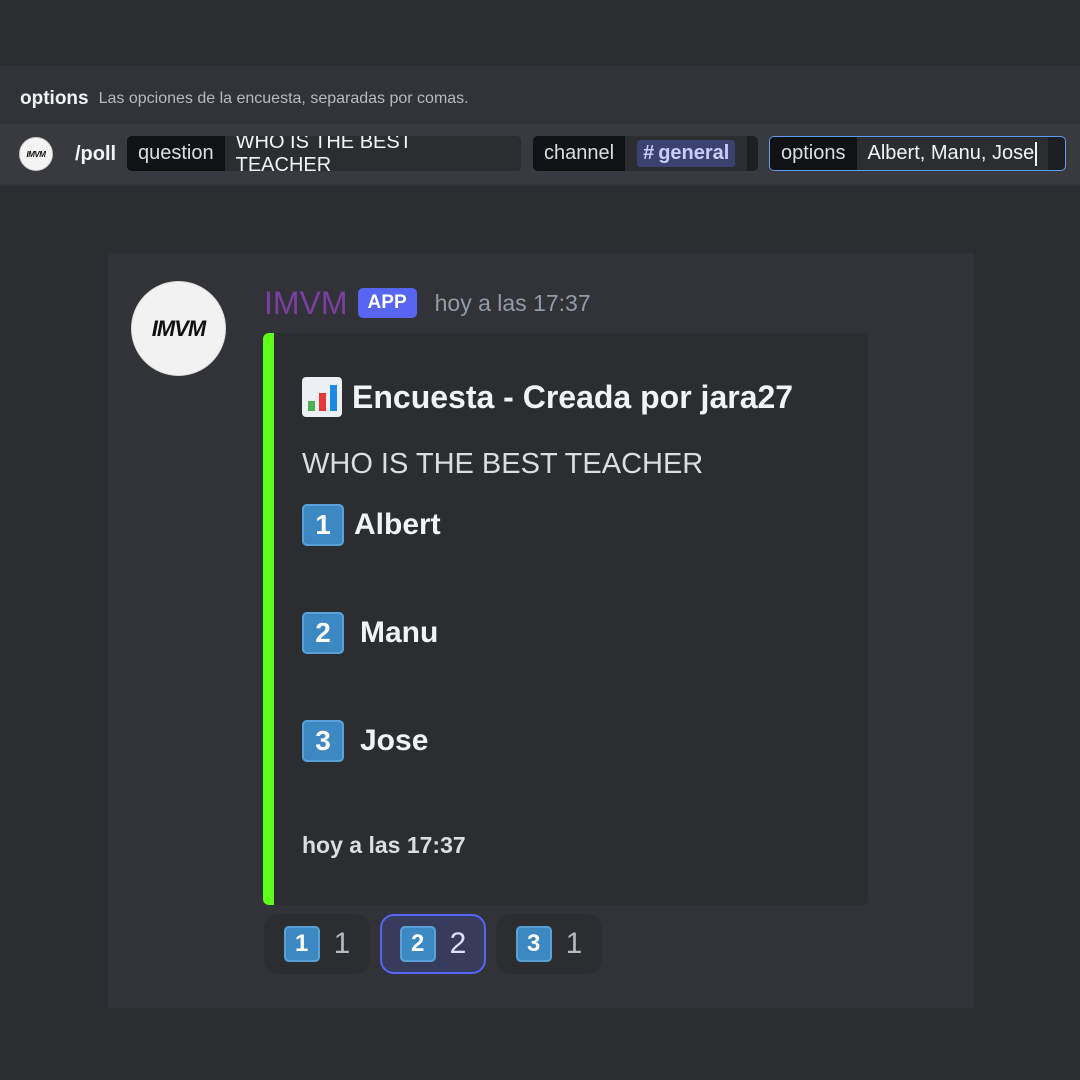  I want to click on poll-option: 3 Jose, so click(365, 741).